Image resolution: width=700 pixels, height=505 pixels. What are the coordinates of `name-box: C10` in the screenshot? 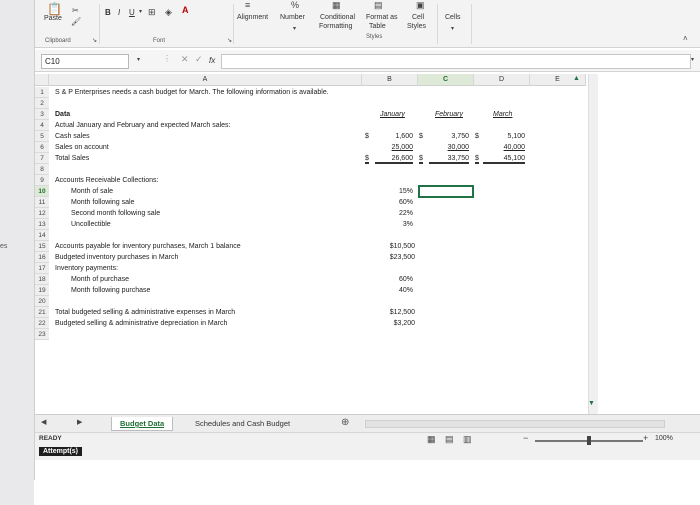 It's located at (85, 61).